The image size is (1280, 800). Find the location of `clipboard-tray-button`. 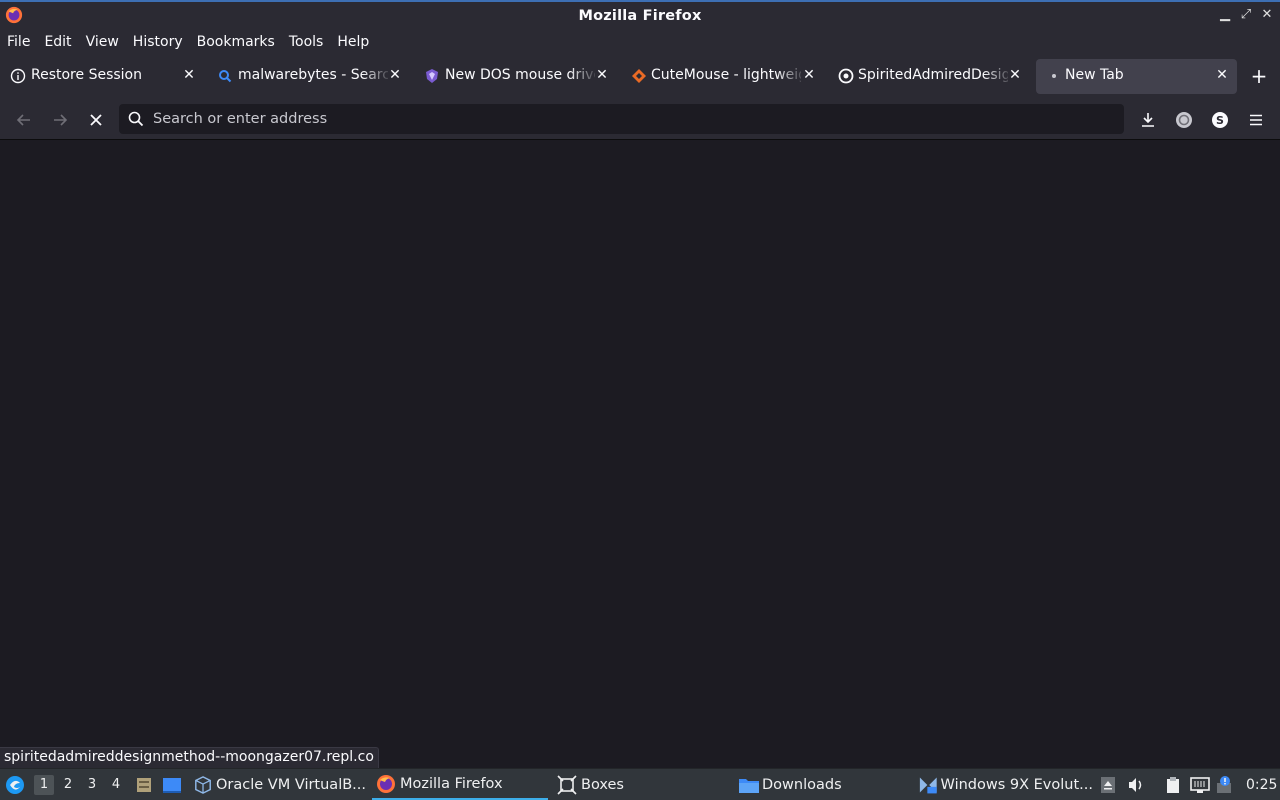

clipboard-tray-button is located at coordinates (1173, 785).